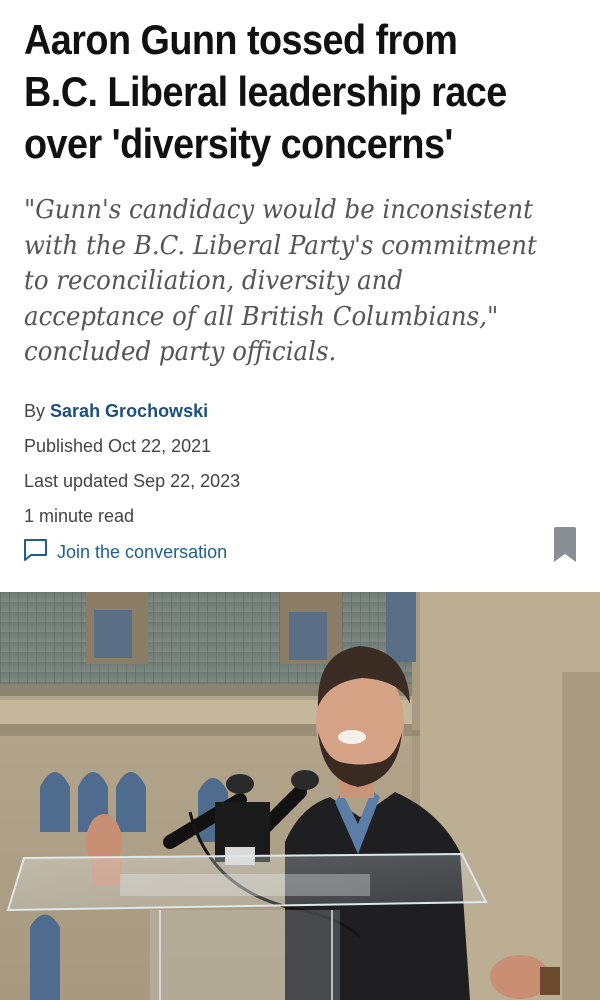  I want to click on author-link: Sarah Grochowski, so click(129, 411).